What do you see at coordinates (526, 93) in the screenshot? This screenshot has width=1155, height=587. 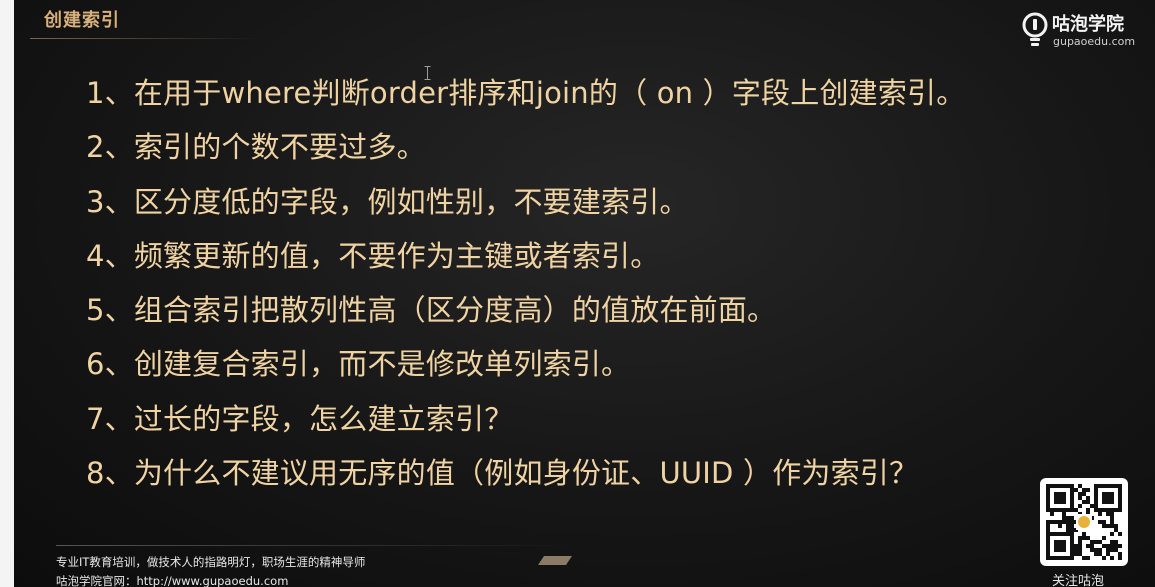 I see `list-item: 1、在用于where判断order排序和join的（ on ）字段上创建索引。` at bounding box center [526, 93].